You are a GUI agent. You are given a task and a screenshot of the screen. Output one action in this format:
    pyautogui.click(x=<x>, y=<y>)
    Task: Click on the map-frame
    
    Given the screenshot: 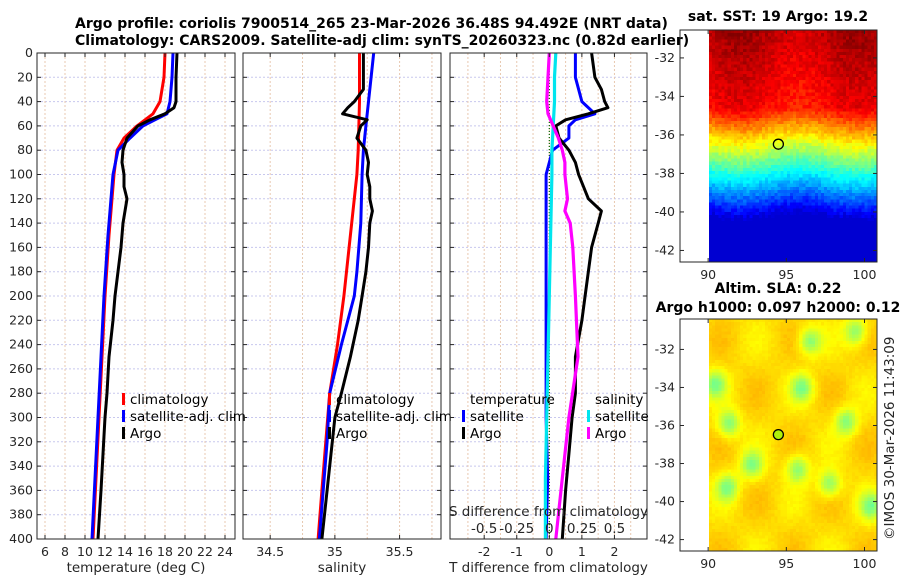 What is the action you would take?
    pyautogui.click(x=778, y=146)
    